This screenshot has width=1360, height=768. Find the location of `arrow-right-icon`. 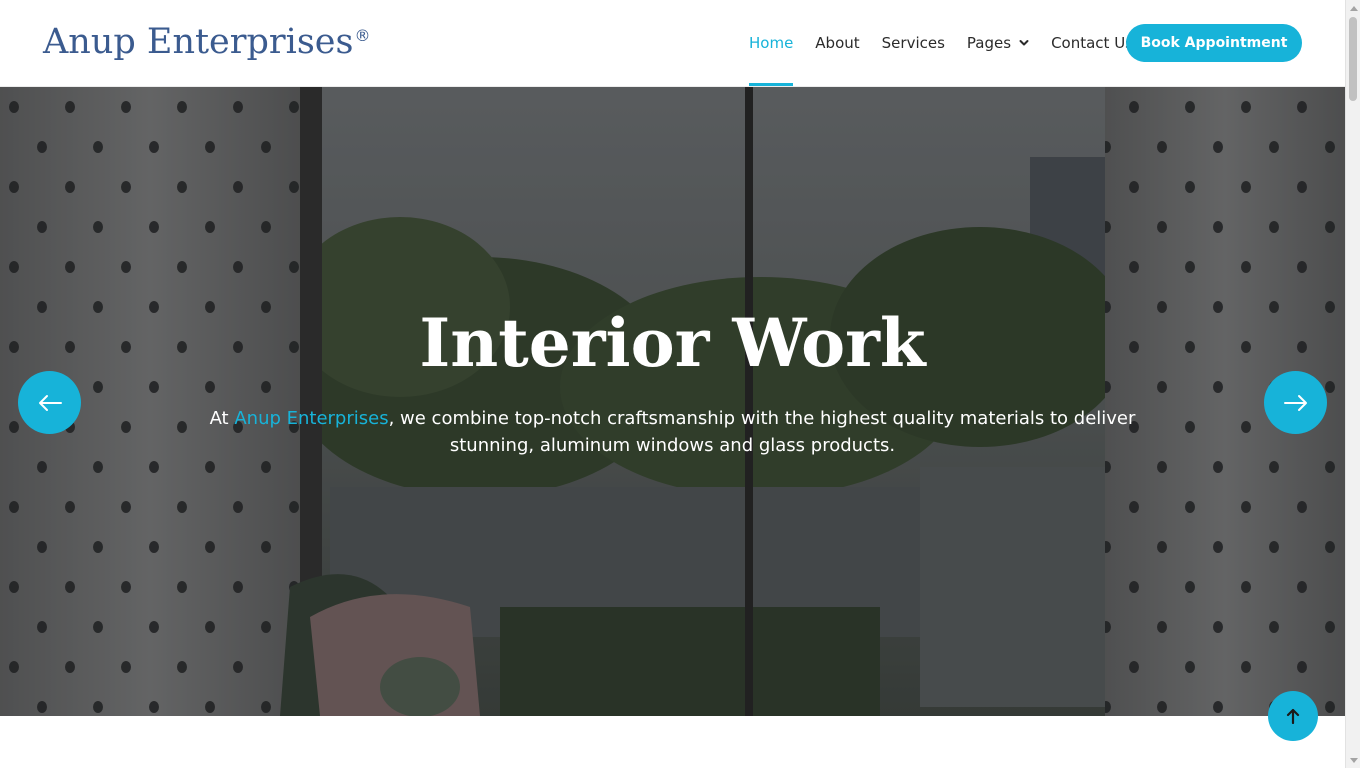

arrow-right-icon is located at coordinates (1295, 402).